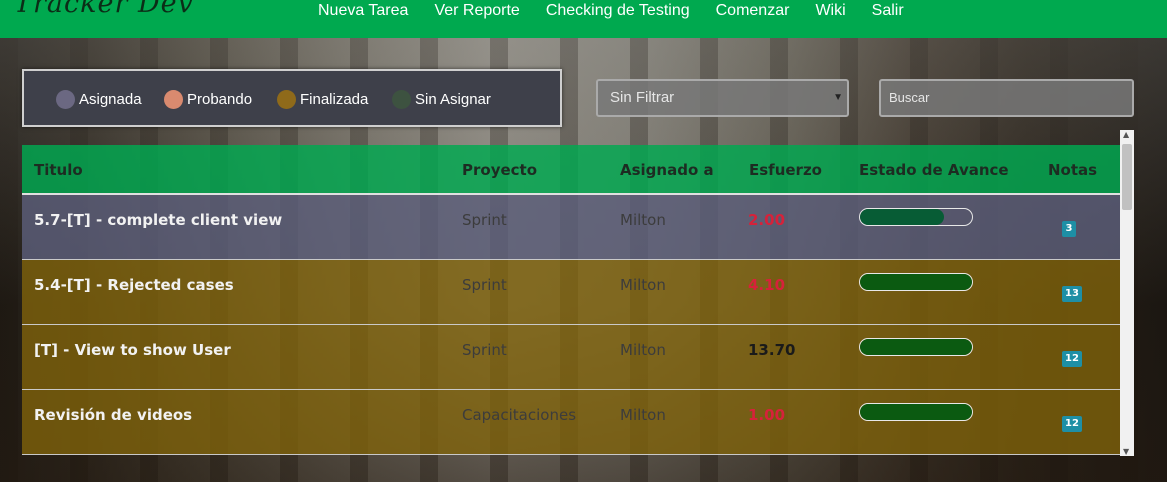 The height and width of the screenshot is (482, 1167). I want to click on search-placeholder: Buscar, so click(909, 97).